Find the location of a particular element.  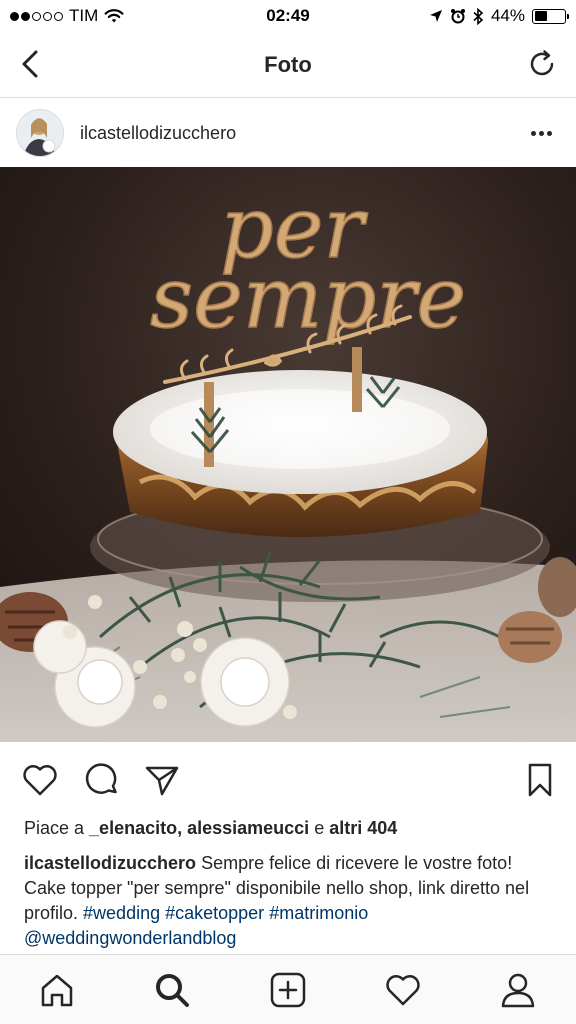

search-icon is located at coordinates (172, 990).